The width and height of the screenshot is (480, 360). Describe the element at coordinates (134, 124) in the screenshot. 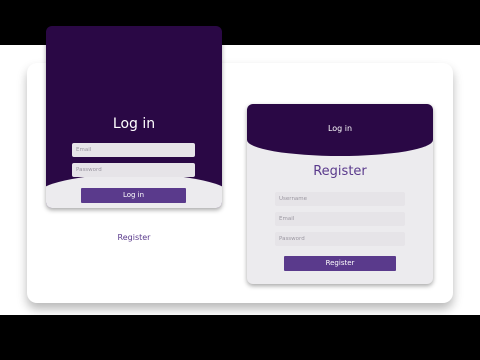

I see `login-title: Log in` at that location.